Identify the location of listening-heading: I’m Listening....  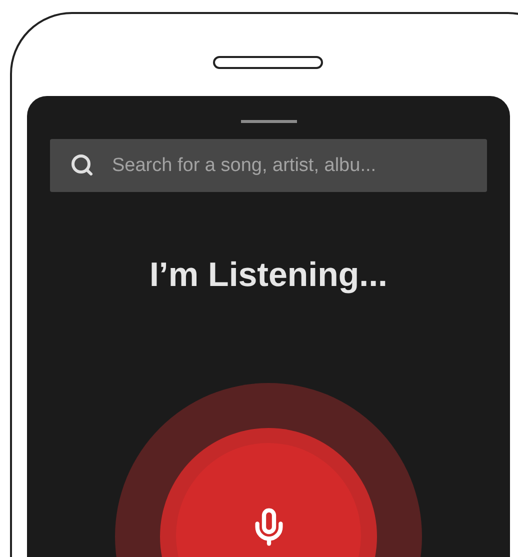
(268, 275).